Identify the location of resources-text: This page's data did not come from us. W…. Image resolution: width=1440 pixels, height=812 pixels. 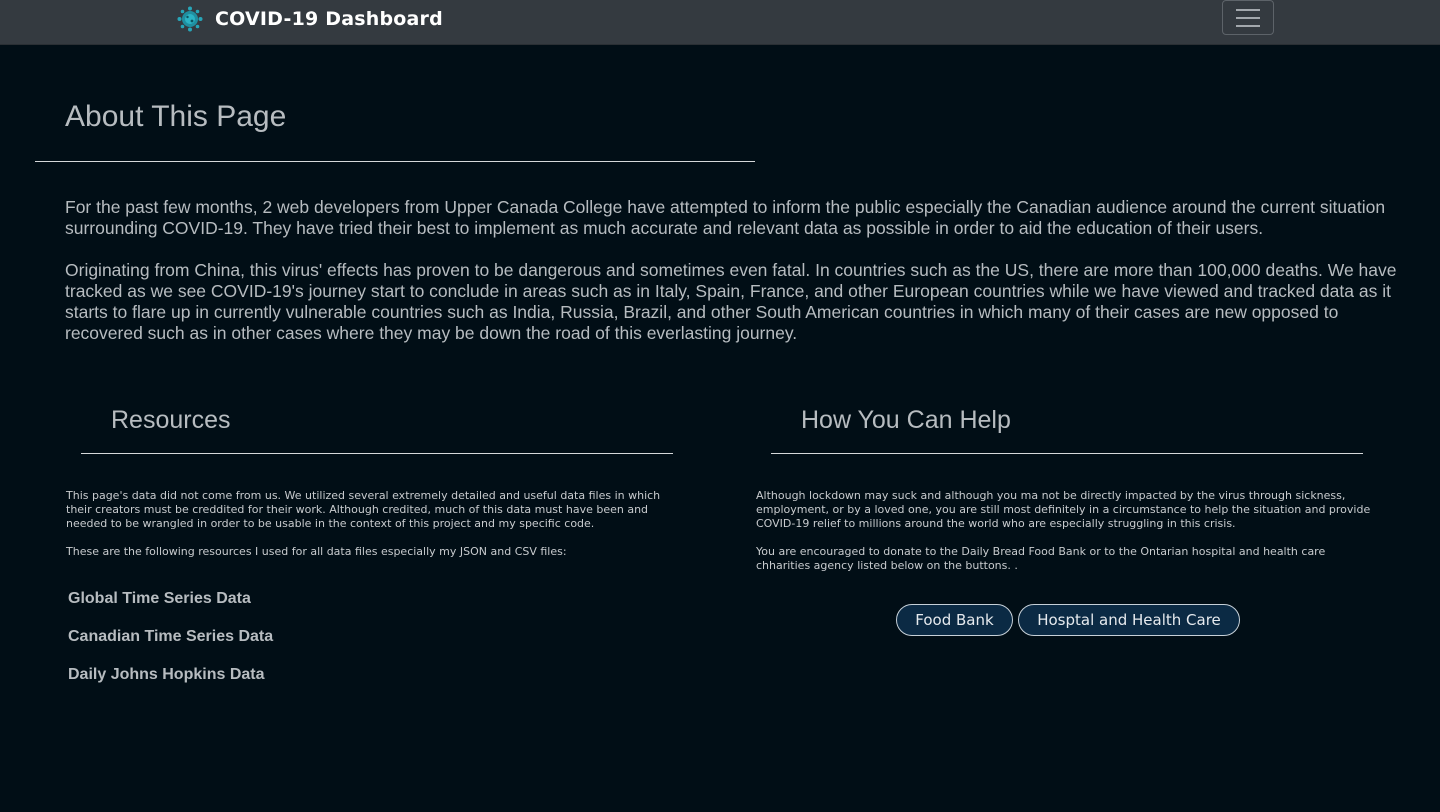
(376, 531).